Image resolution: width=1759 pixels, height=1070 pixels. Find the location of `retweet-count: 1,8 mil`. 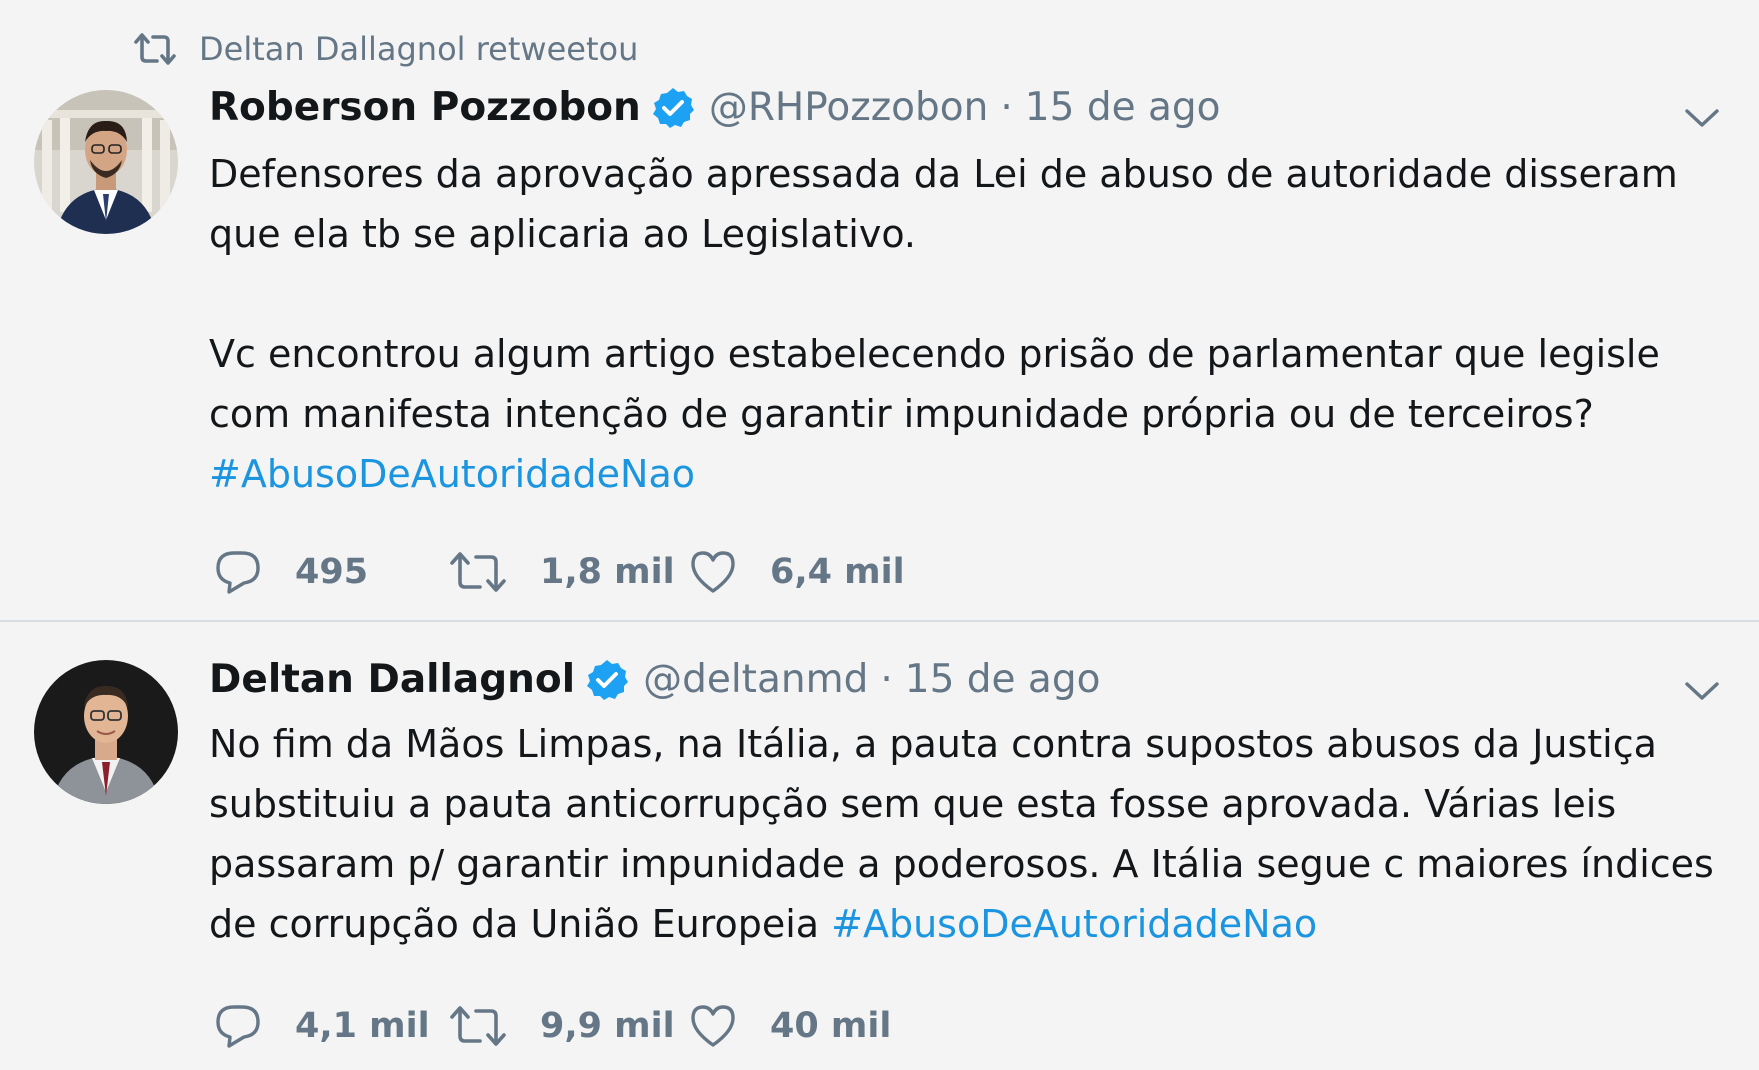

retweet-count: 1,8 mil is located at coordinates (607, 572).